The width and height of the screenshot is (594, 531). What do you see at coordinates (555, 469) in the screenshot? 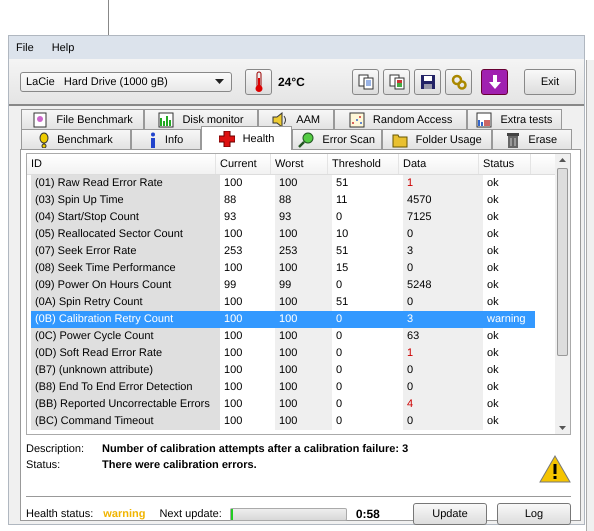
I see `warning-icon` at bounding box center [555, 469].